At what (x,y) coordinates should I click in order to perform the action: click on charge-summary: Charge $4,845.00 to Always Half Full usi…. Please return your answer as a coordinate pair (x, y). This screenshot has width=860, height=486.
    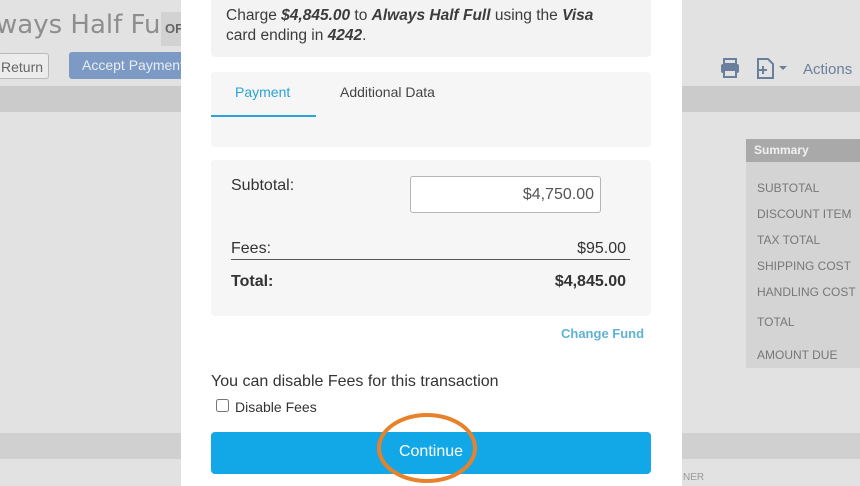
    Looking at the image, I should click on (431, 28).